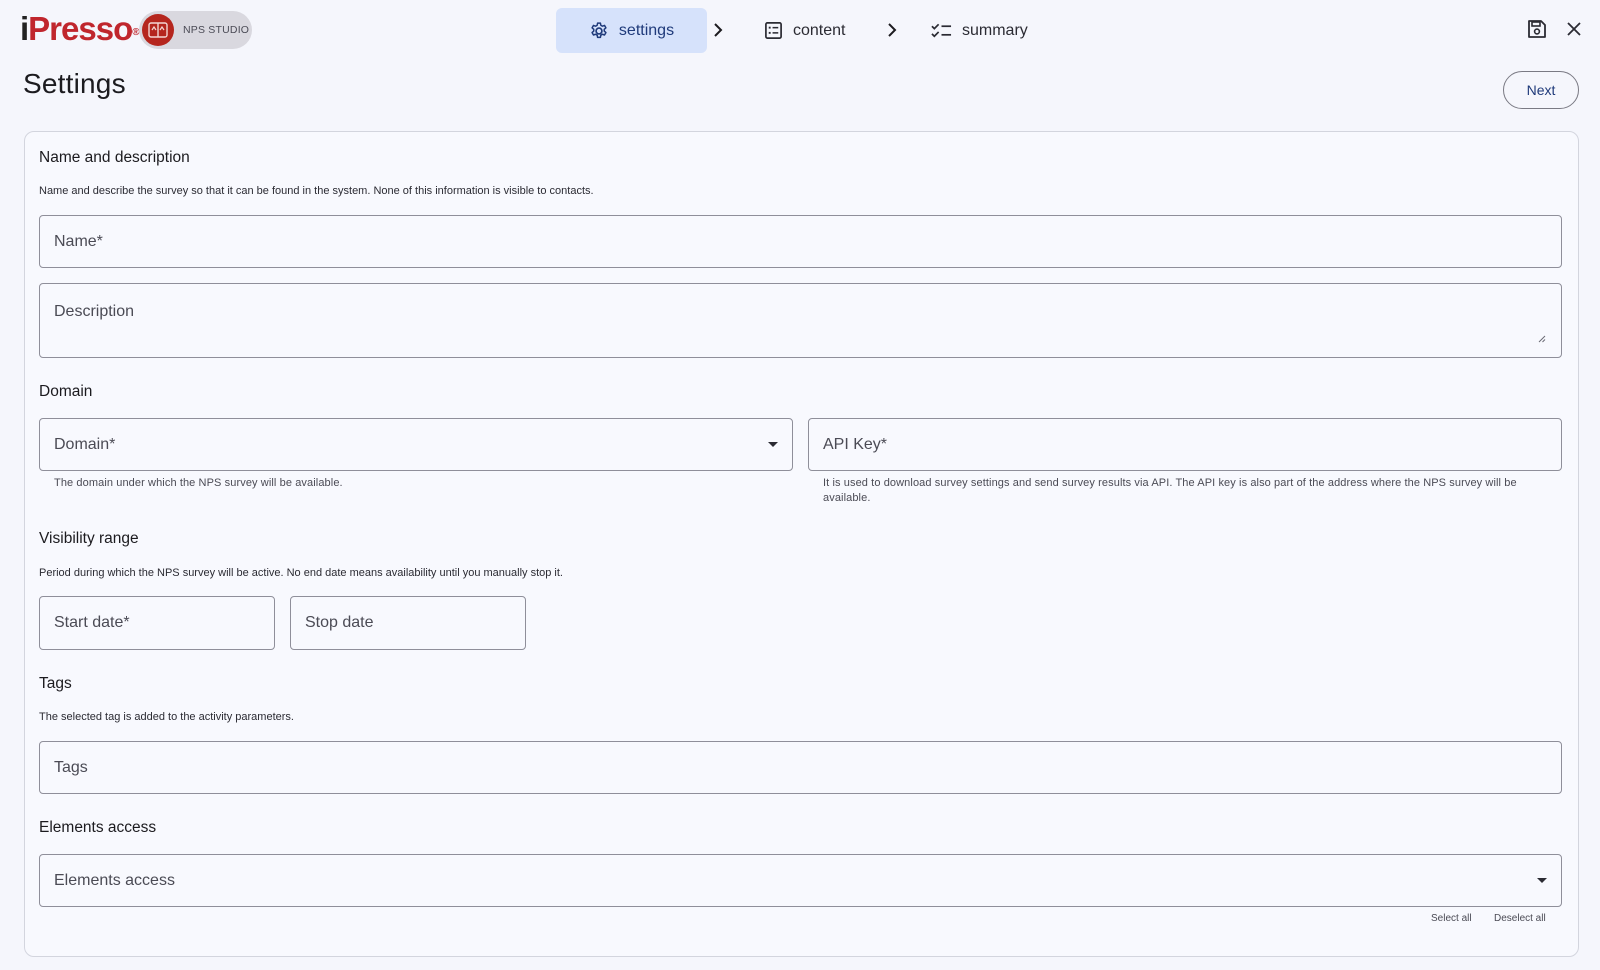 The width and height of the screenshot is (1600, 970). I want to click on select-all-link: Select all, so click(1451, 918).